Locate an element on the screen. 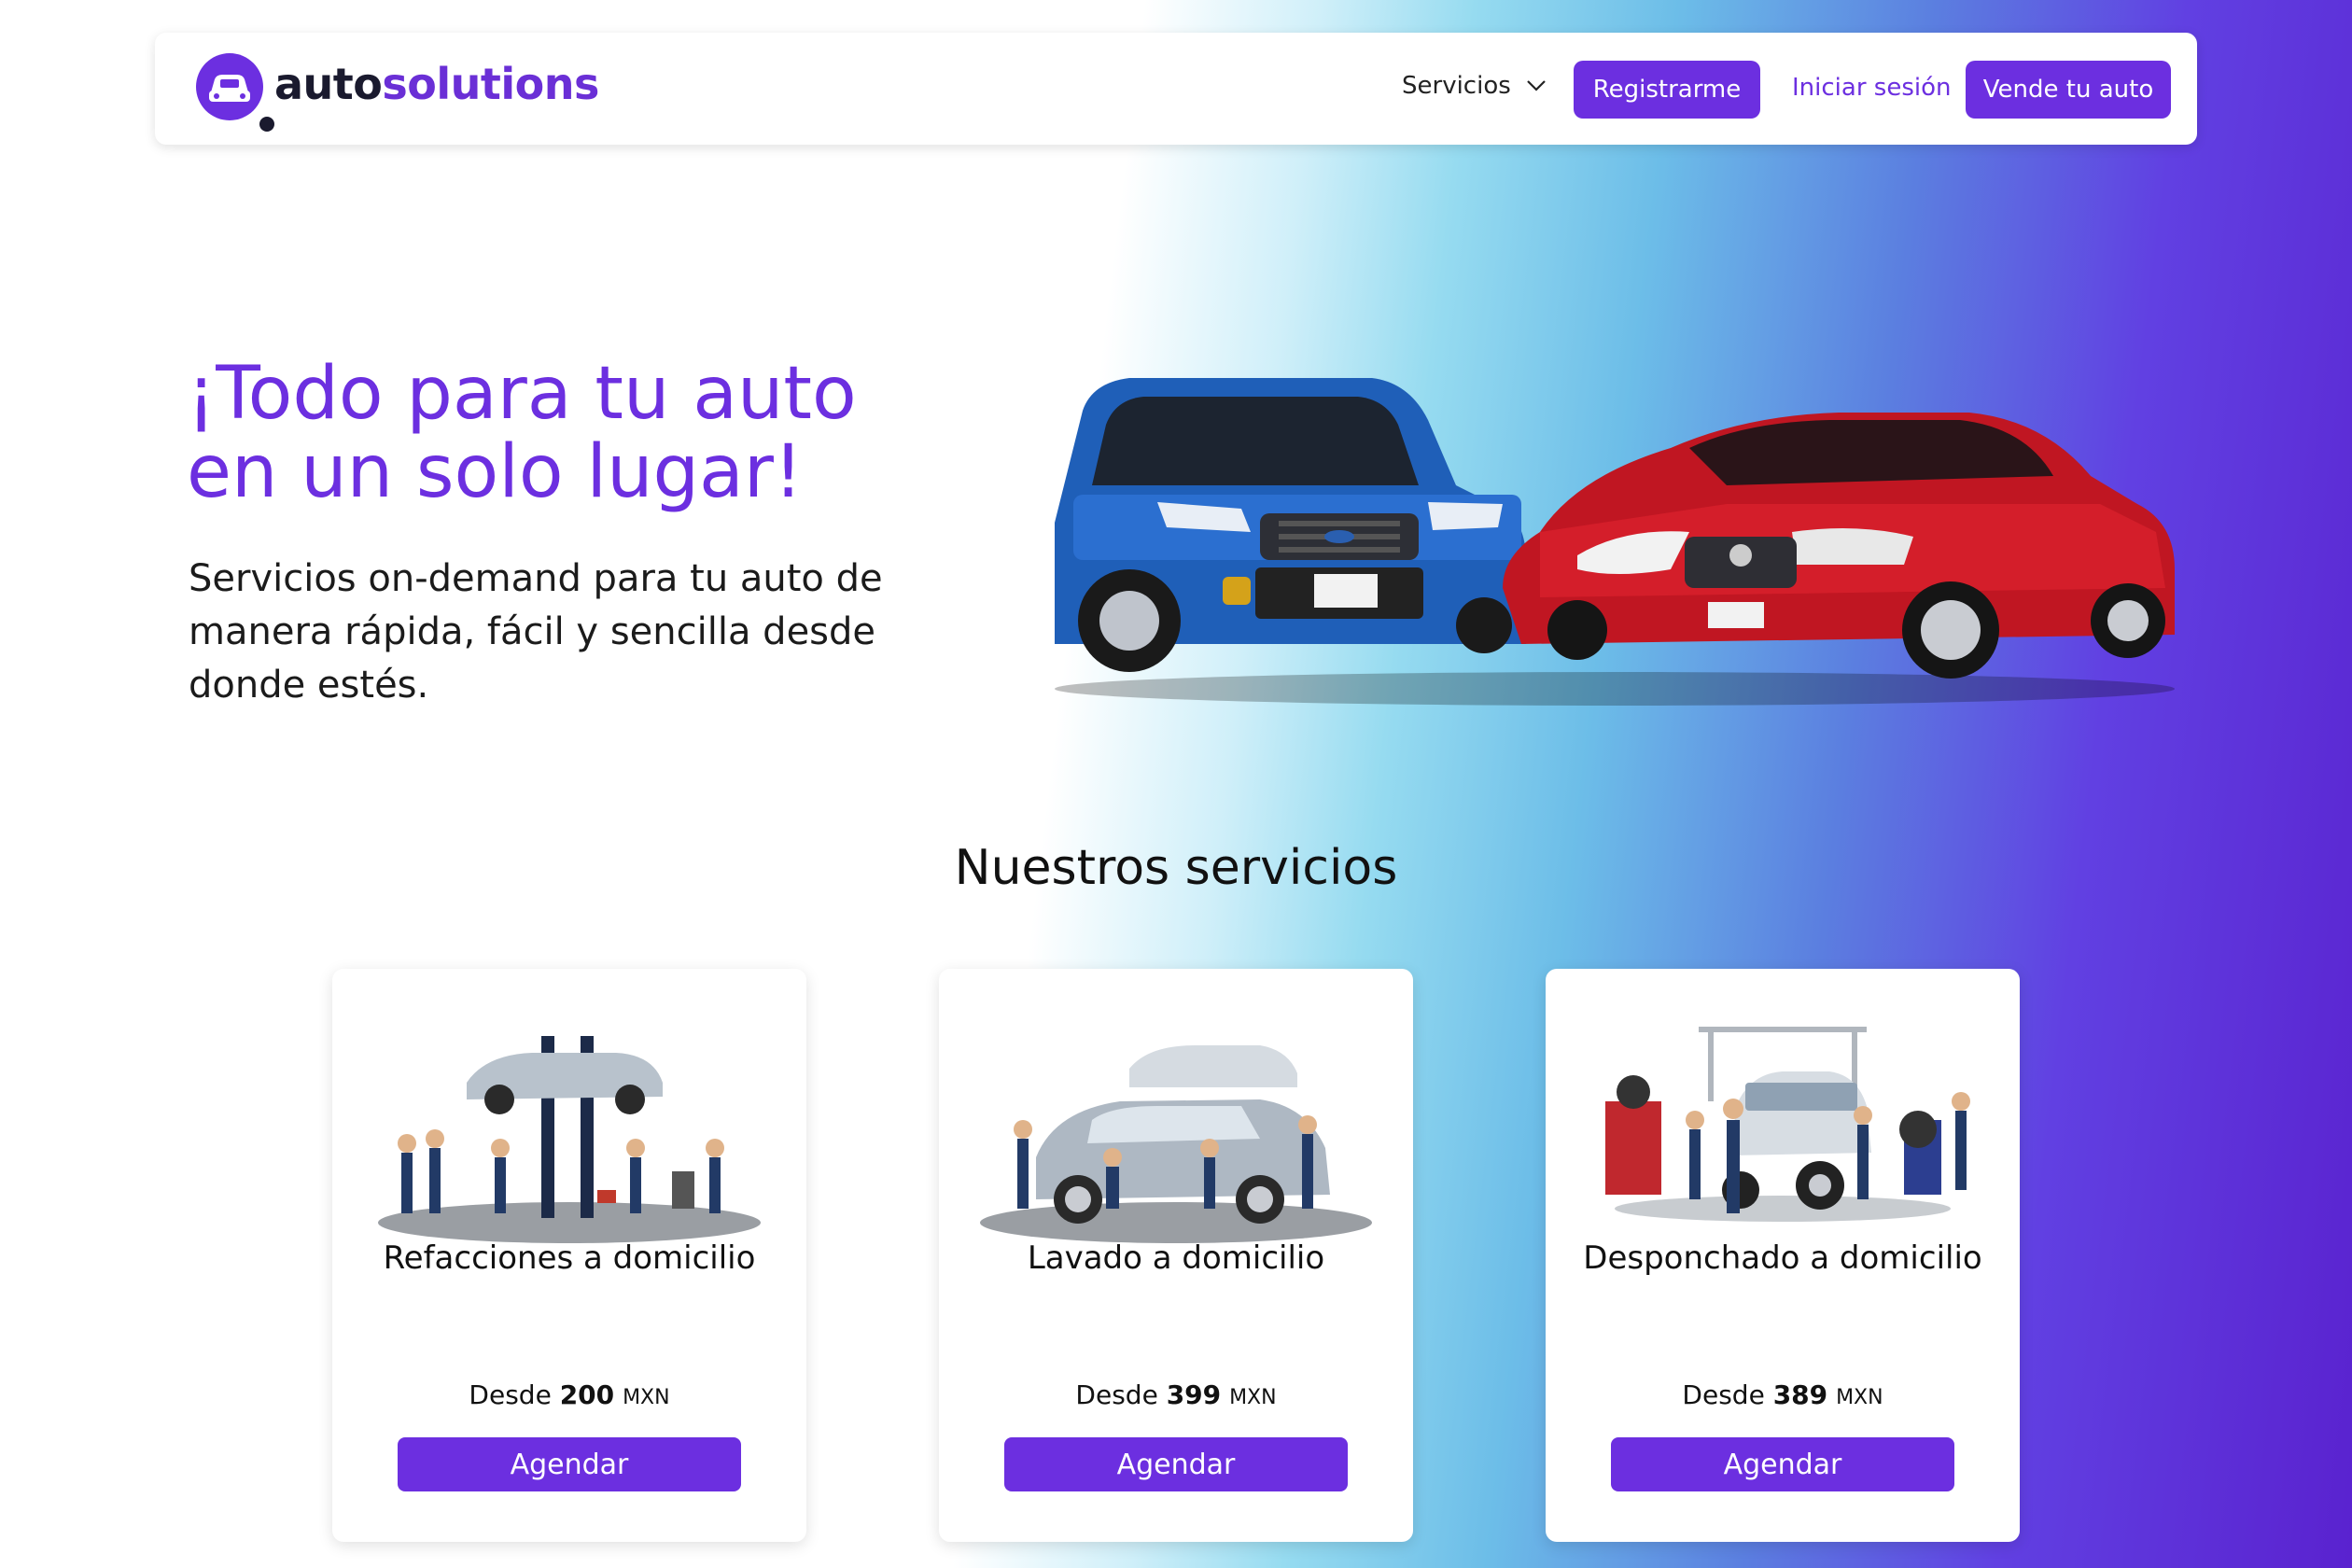 This screenshot has height=1568, width=2352. services-dropdown: Servicios is located at coordinates (1474, 86).